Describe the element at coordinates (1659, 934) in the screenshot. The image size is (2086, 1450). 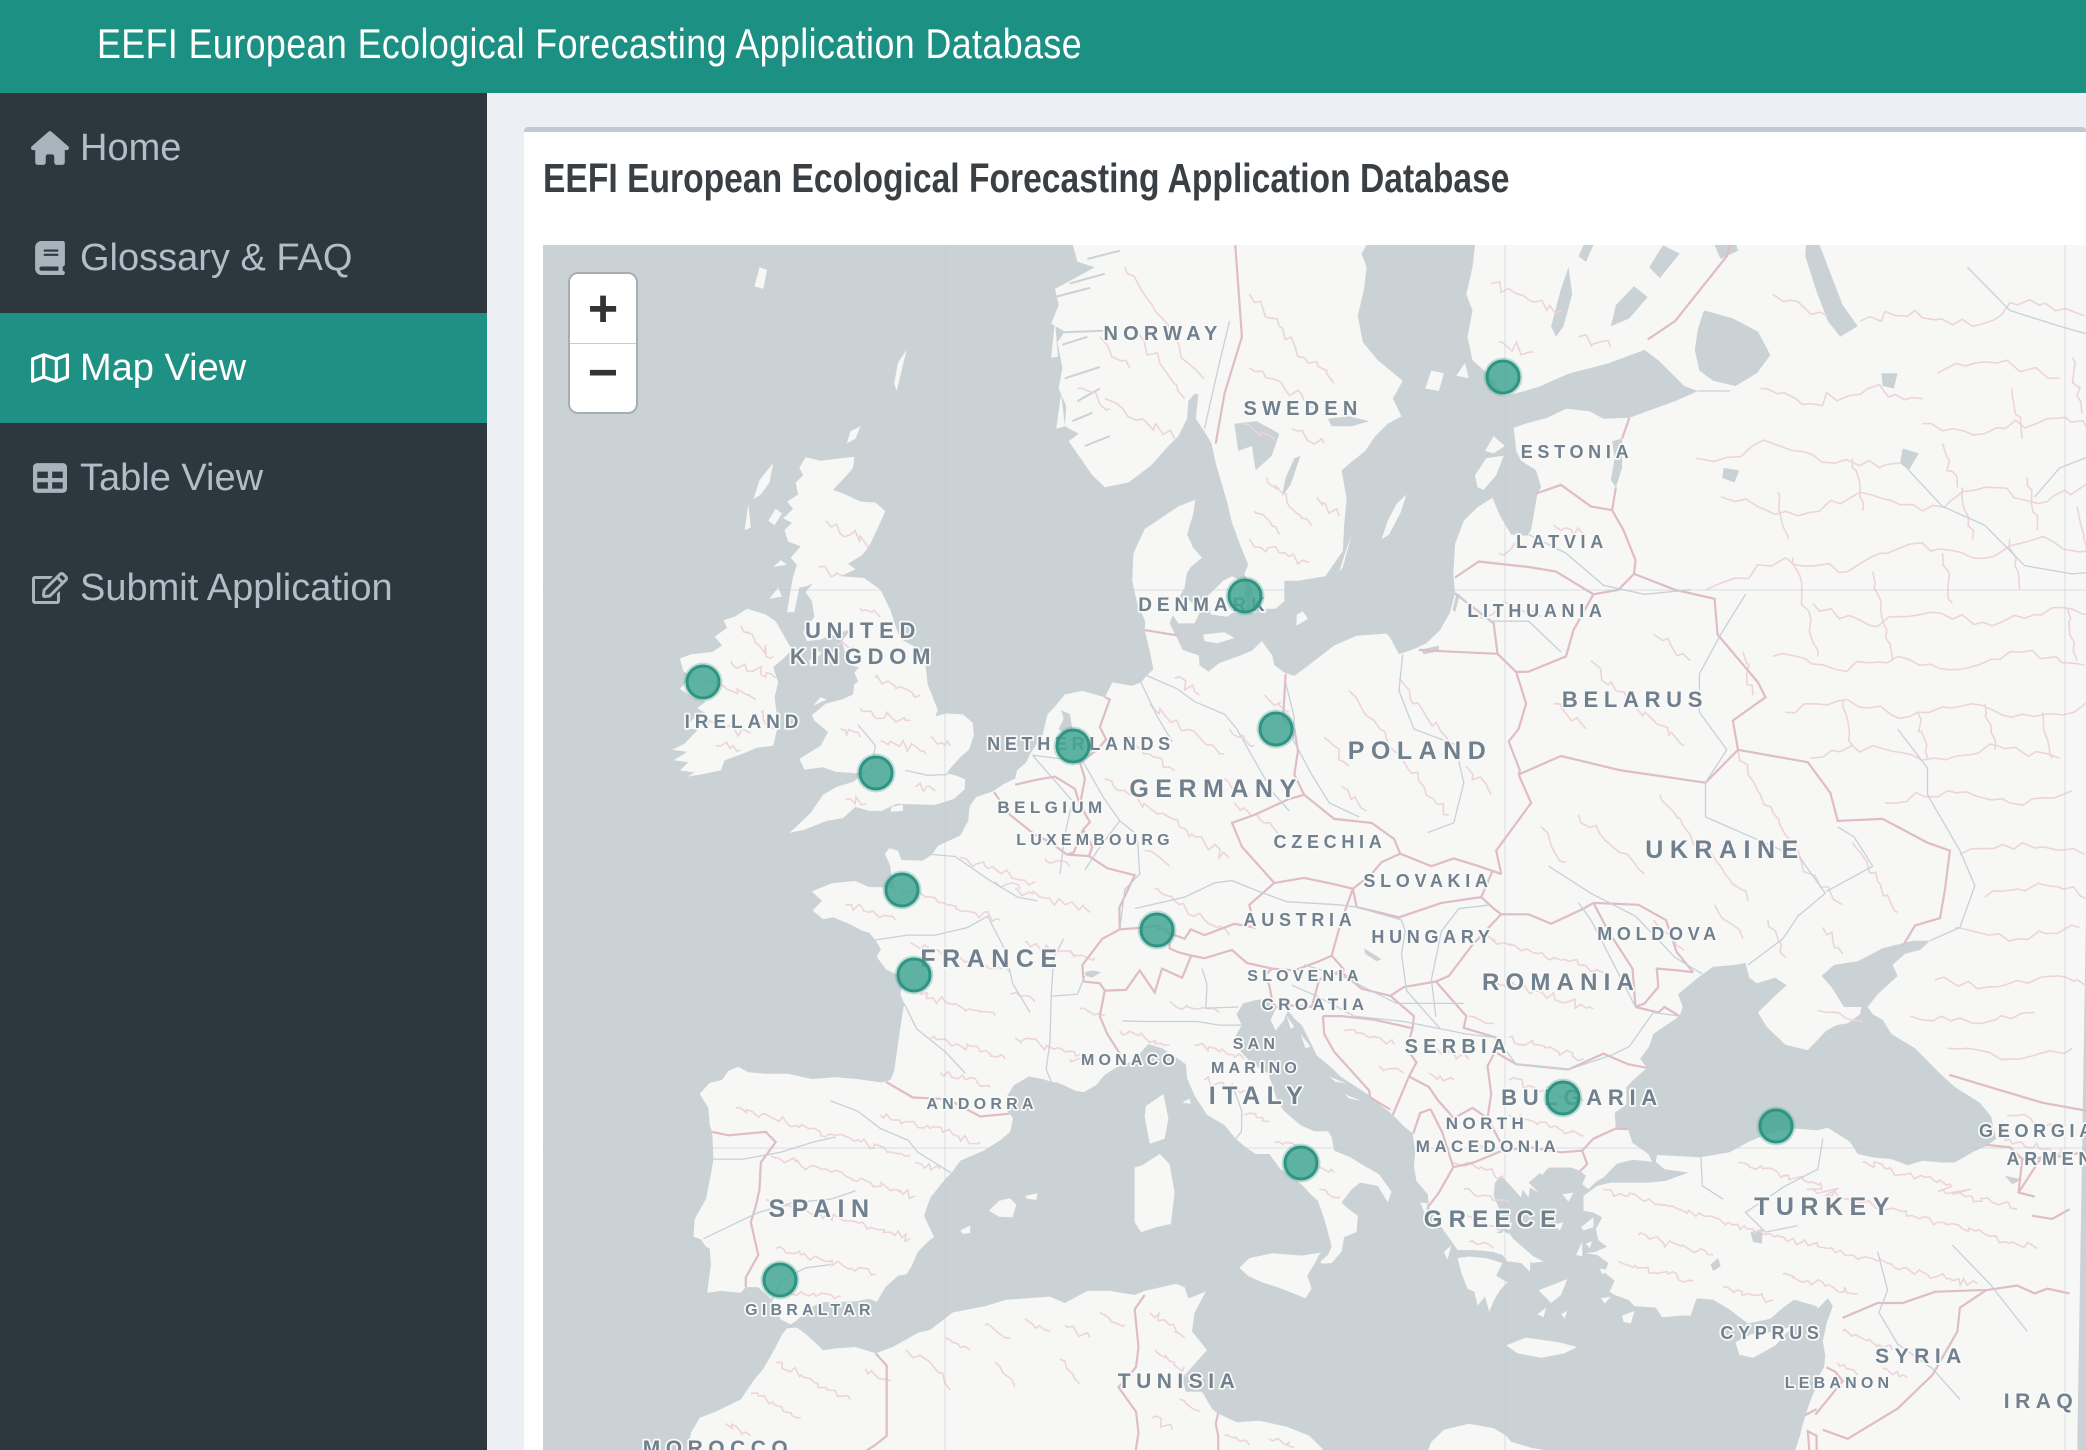
I see `svg-text: MOLDOVA` at that location.